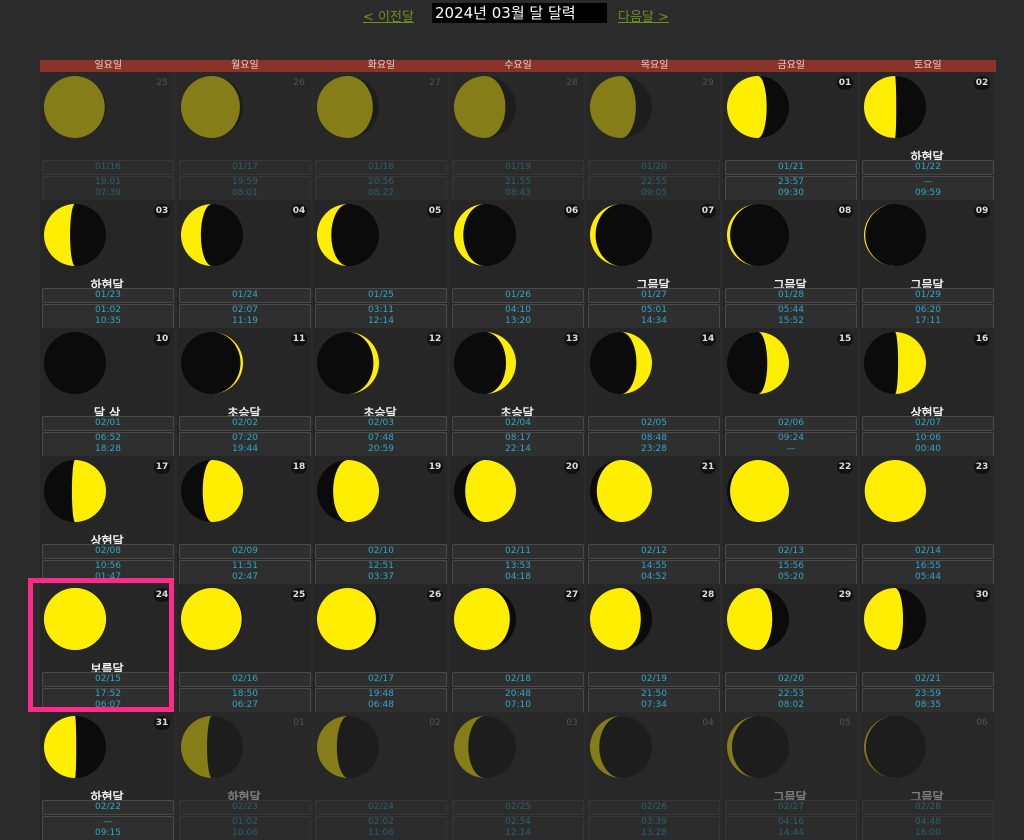  I want to click on moonset-time: 08:02, so click(791, 705).